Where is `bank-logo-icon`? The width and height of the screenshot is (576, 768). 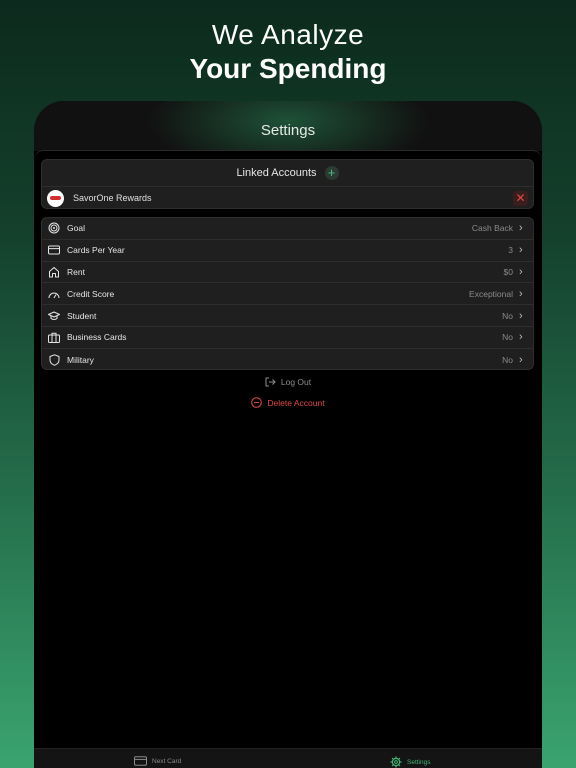 bank-logo-icon is located at coordinates (55, 198).